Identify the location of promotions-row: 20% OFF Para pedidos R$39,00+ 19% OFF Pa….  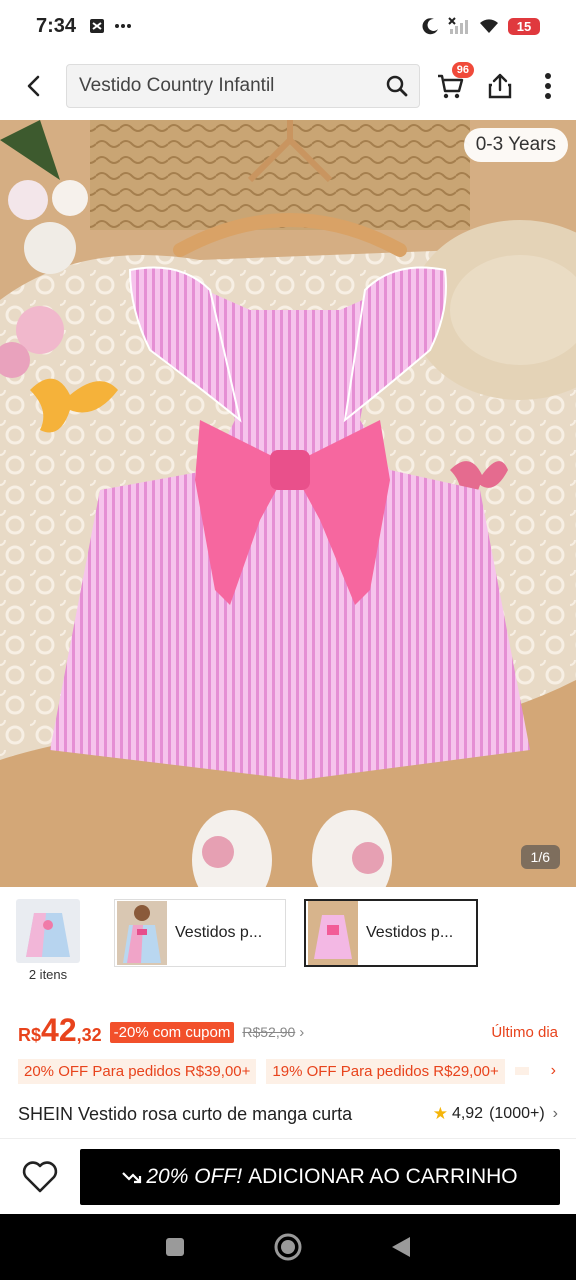
(288, 1071).